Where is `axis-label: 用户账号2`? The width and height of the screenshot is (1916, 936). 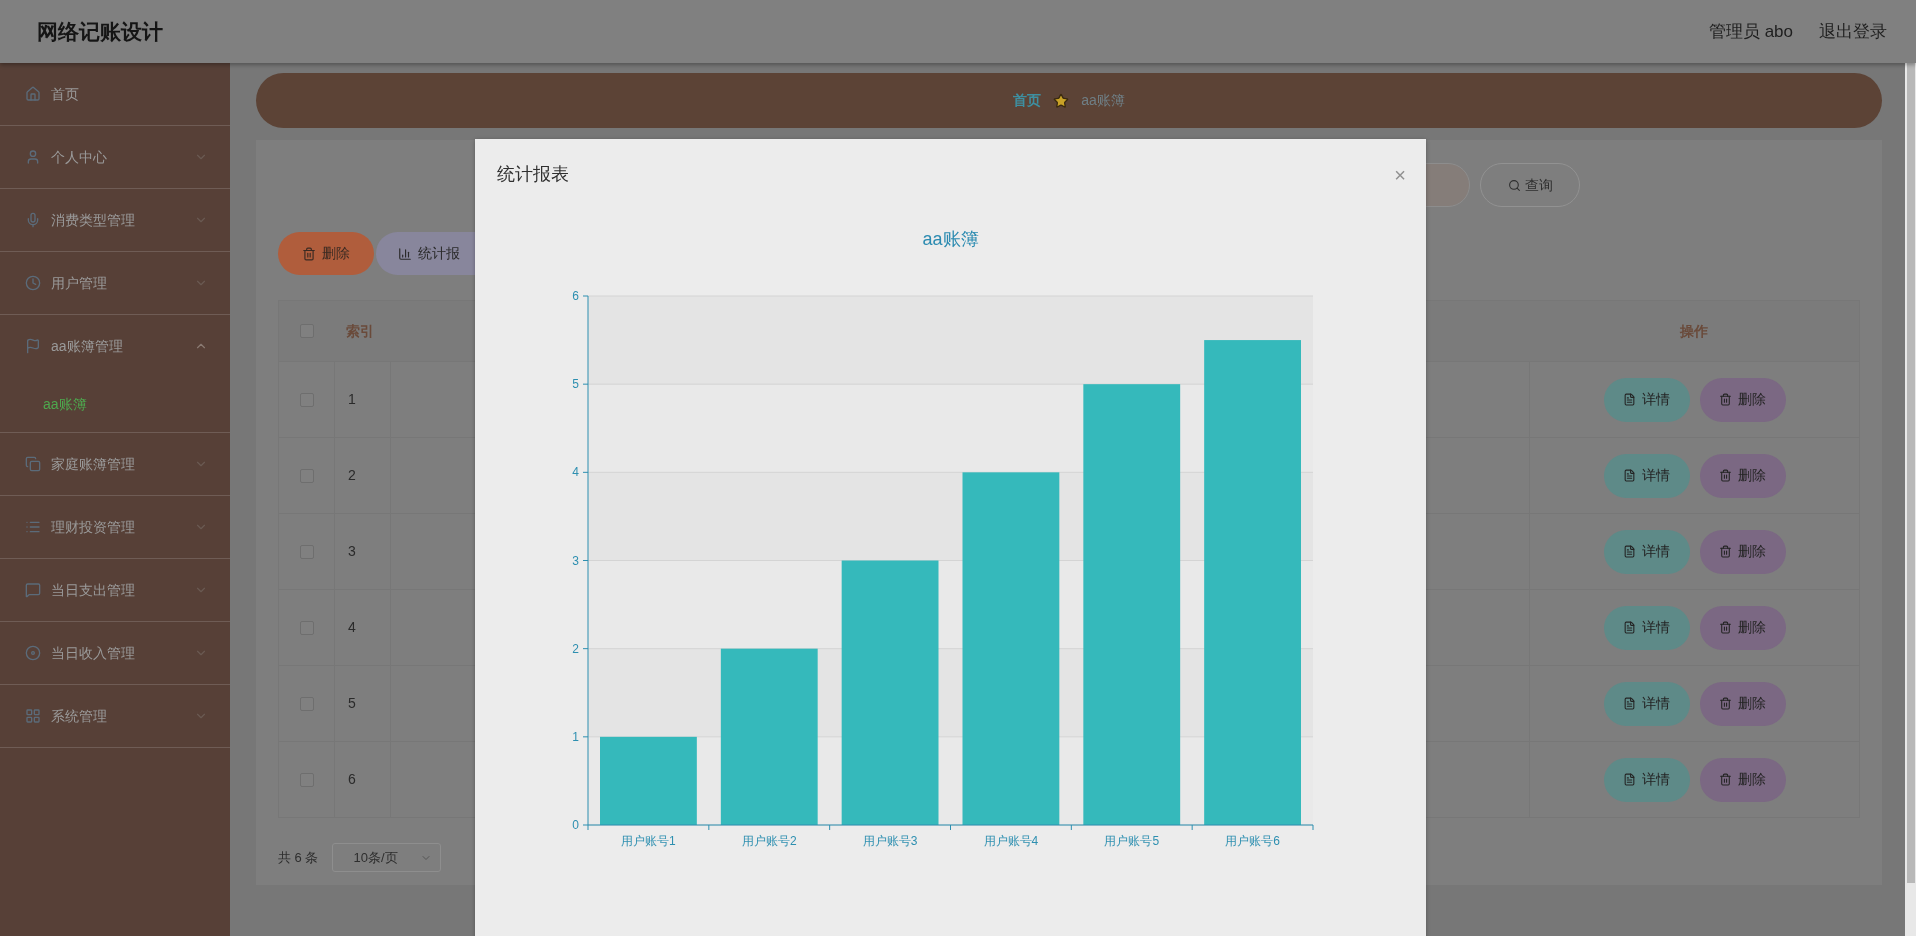 axis-label: 用户账号2 is located at coordinates (769, 841).